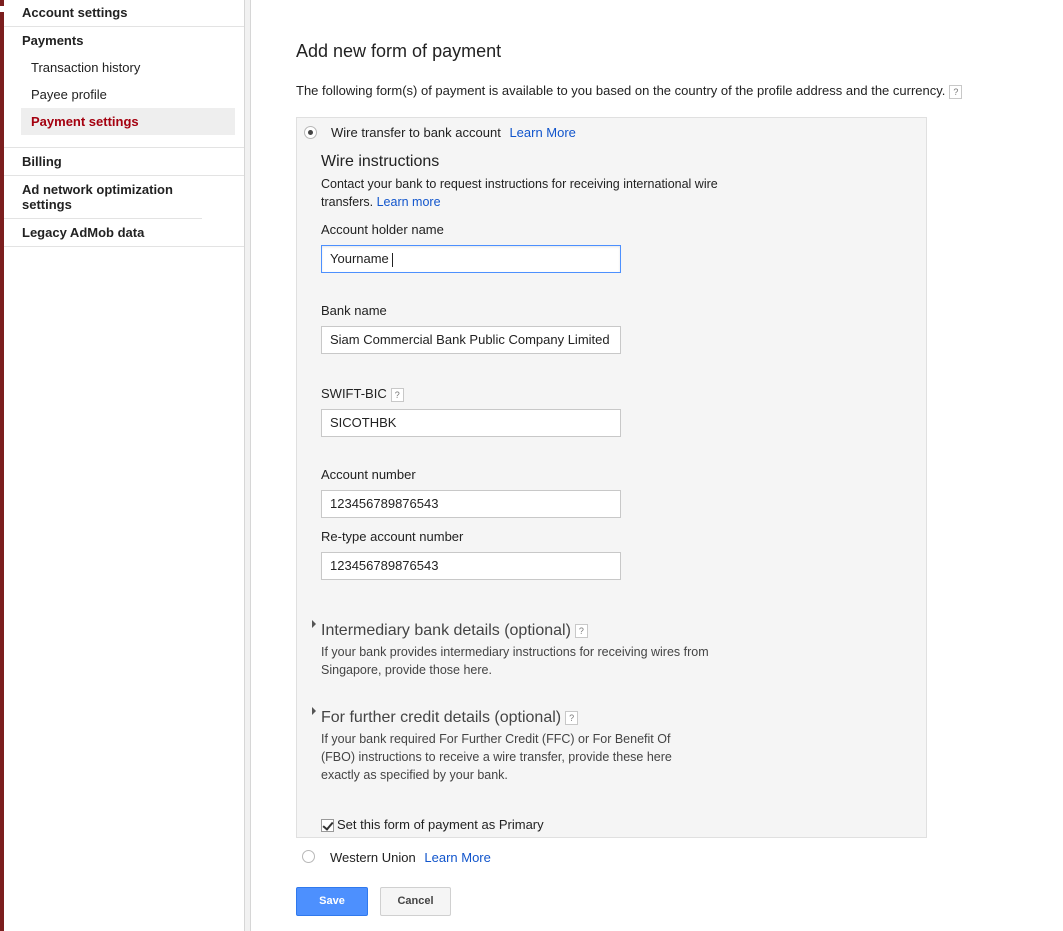 The image size is (1063, 931). What do you see at coordinates (392, 536) in the screenshot?
I see `retype-account-label: Re-type account number` at bounding box center [392, 536].